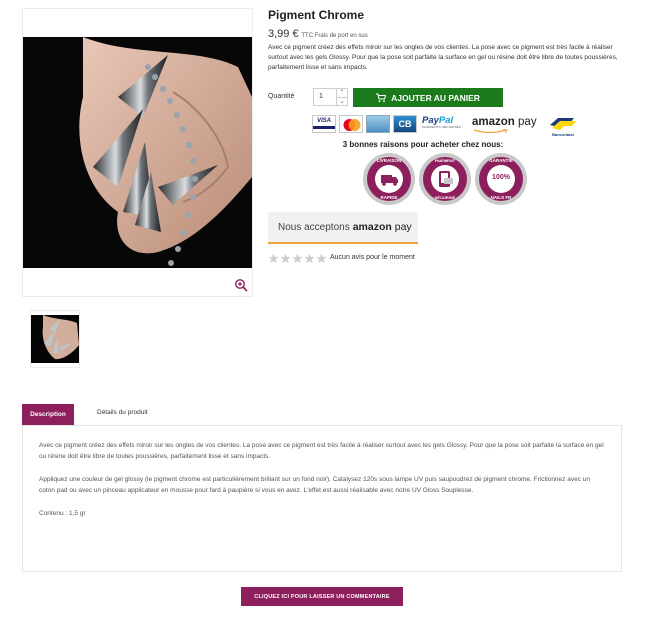 The width and height of the screenshot is (661, 621). I want to click on nails-photo, so click(137, 152).